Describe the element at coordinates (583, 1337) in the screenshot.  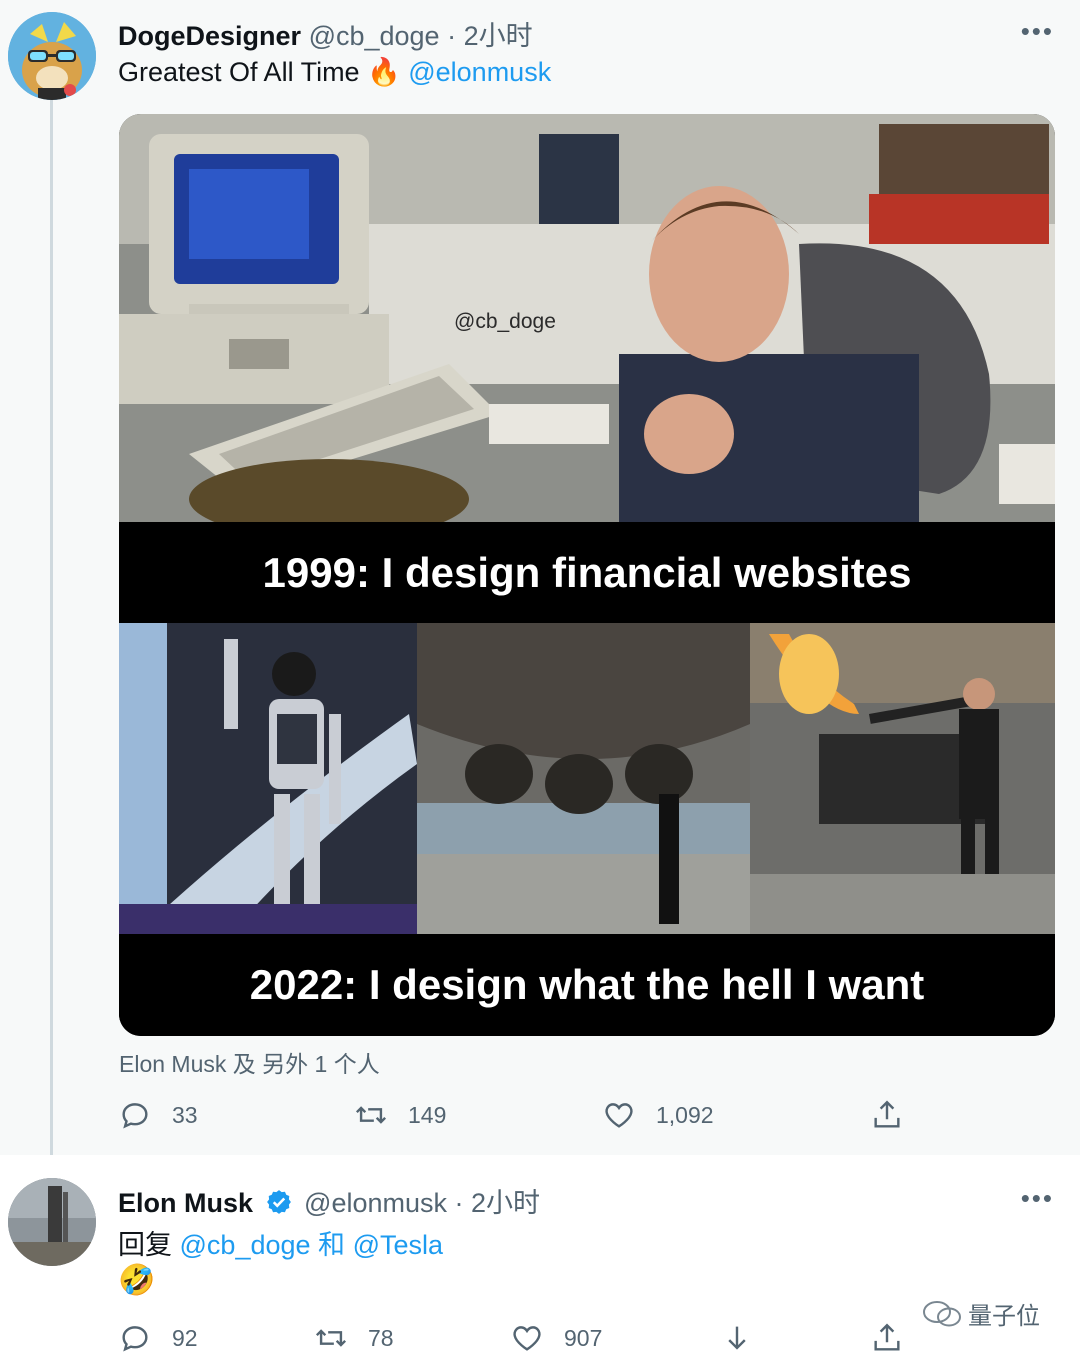
I see `like-count: 907` at that location.